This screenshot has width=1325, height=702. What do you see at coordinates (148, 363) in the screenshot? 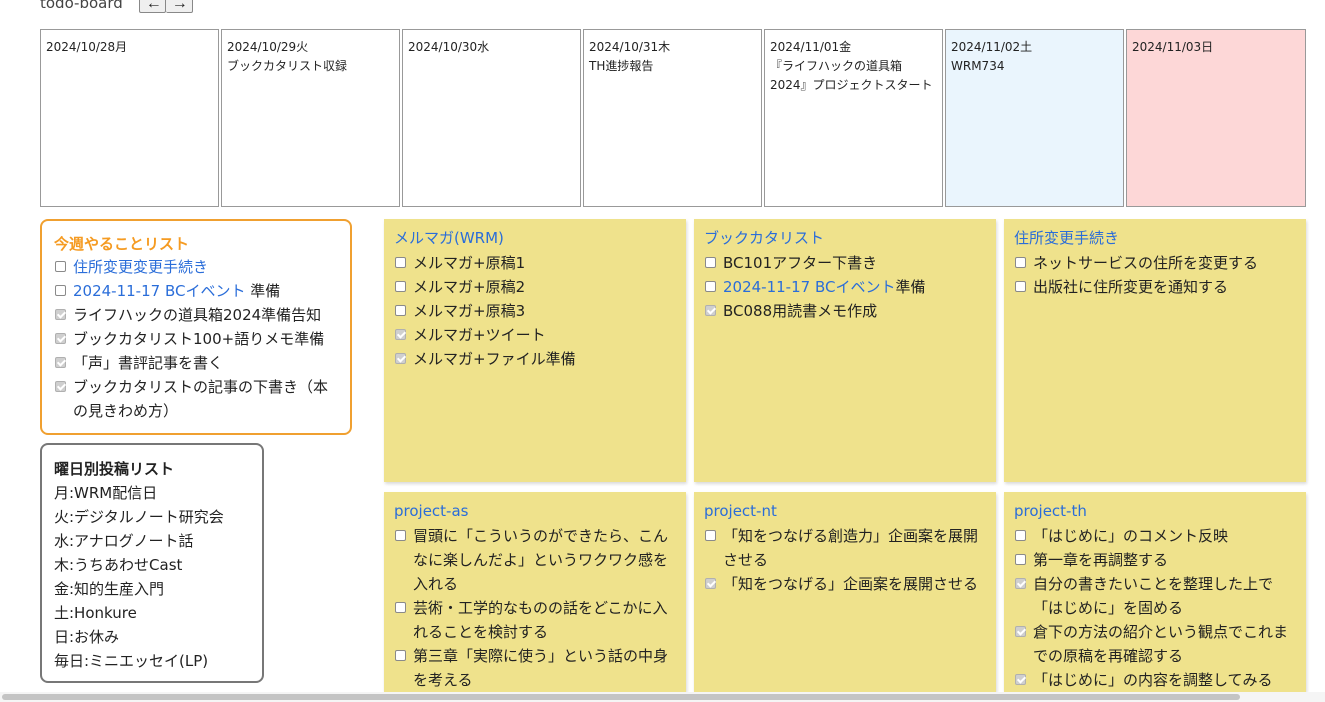
I see `todo-text: 「声」書評記事を書く` at bounding box center [148, 363].